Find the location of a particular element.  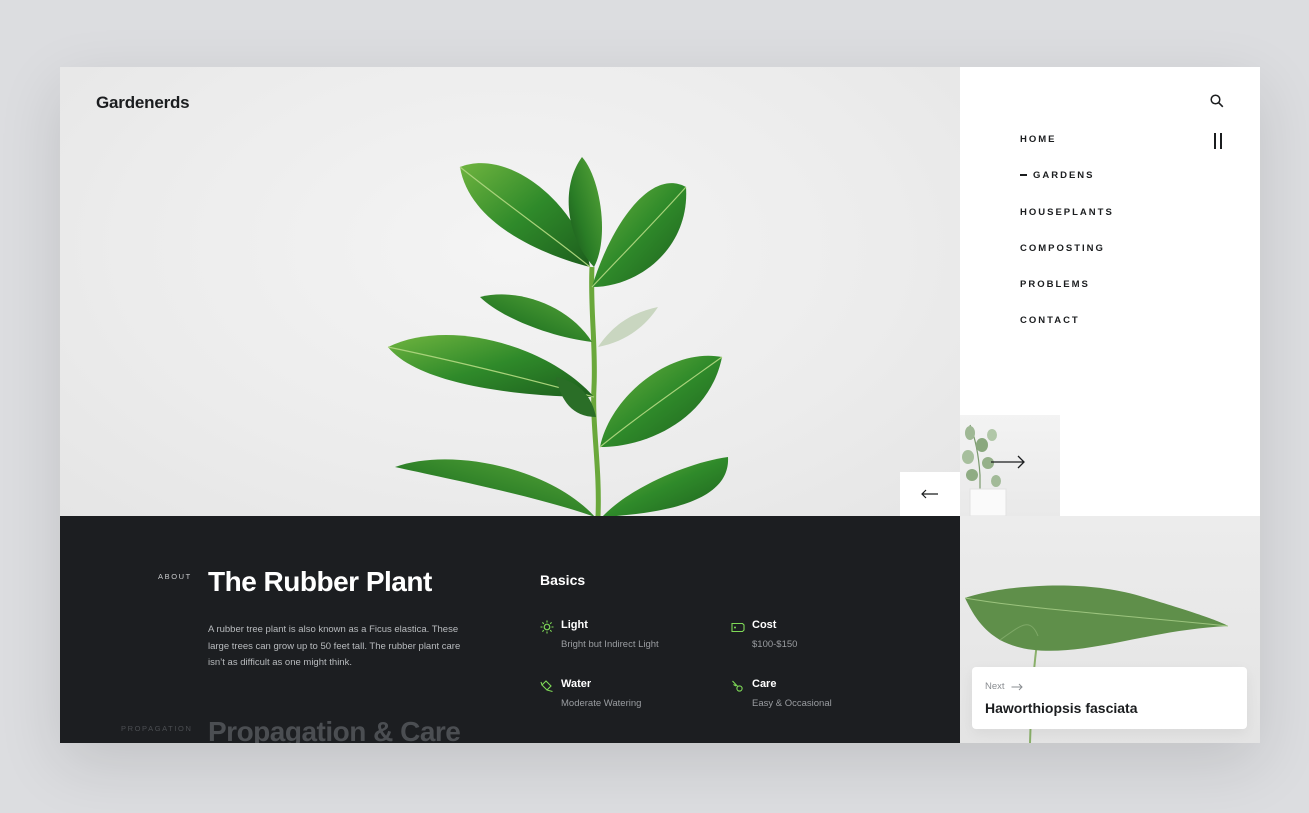

basic-value: $100-$150 is located at coordinates (775, 644).